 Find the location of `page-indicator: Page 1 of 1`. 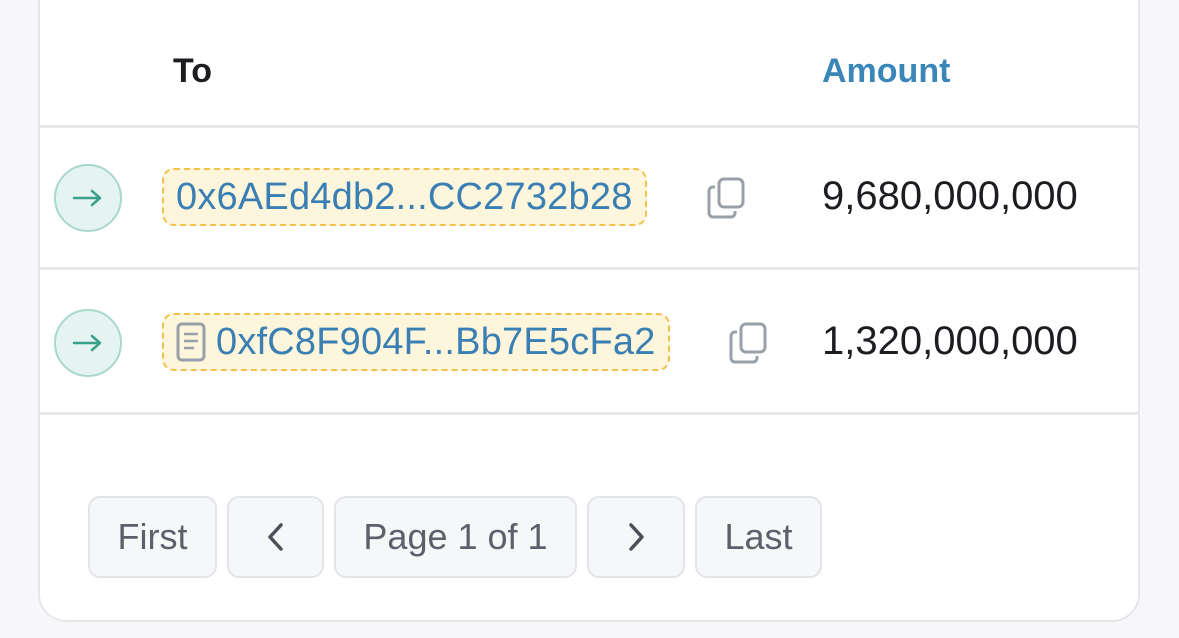

page-indicator: Page 1 of 1 is located at coordinates (455, 537).